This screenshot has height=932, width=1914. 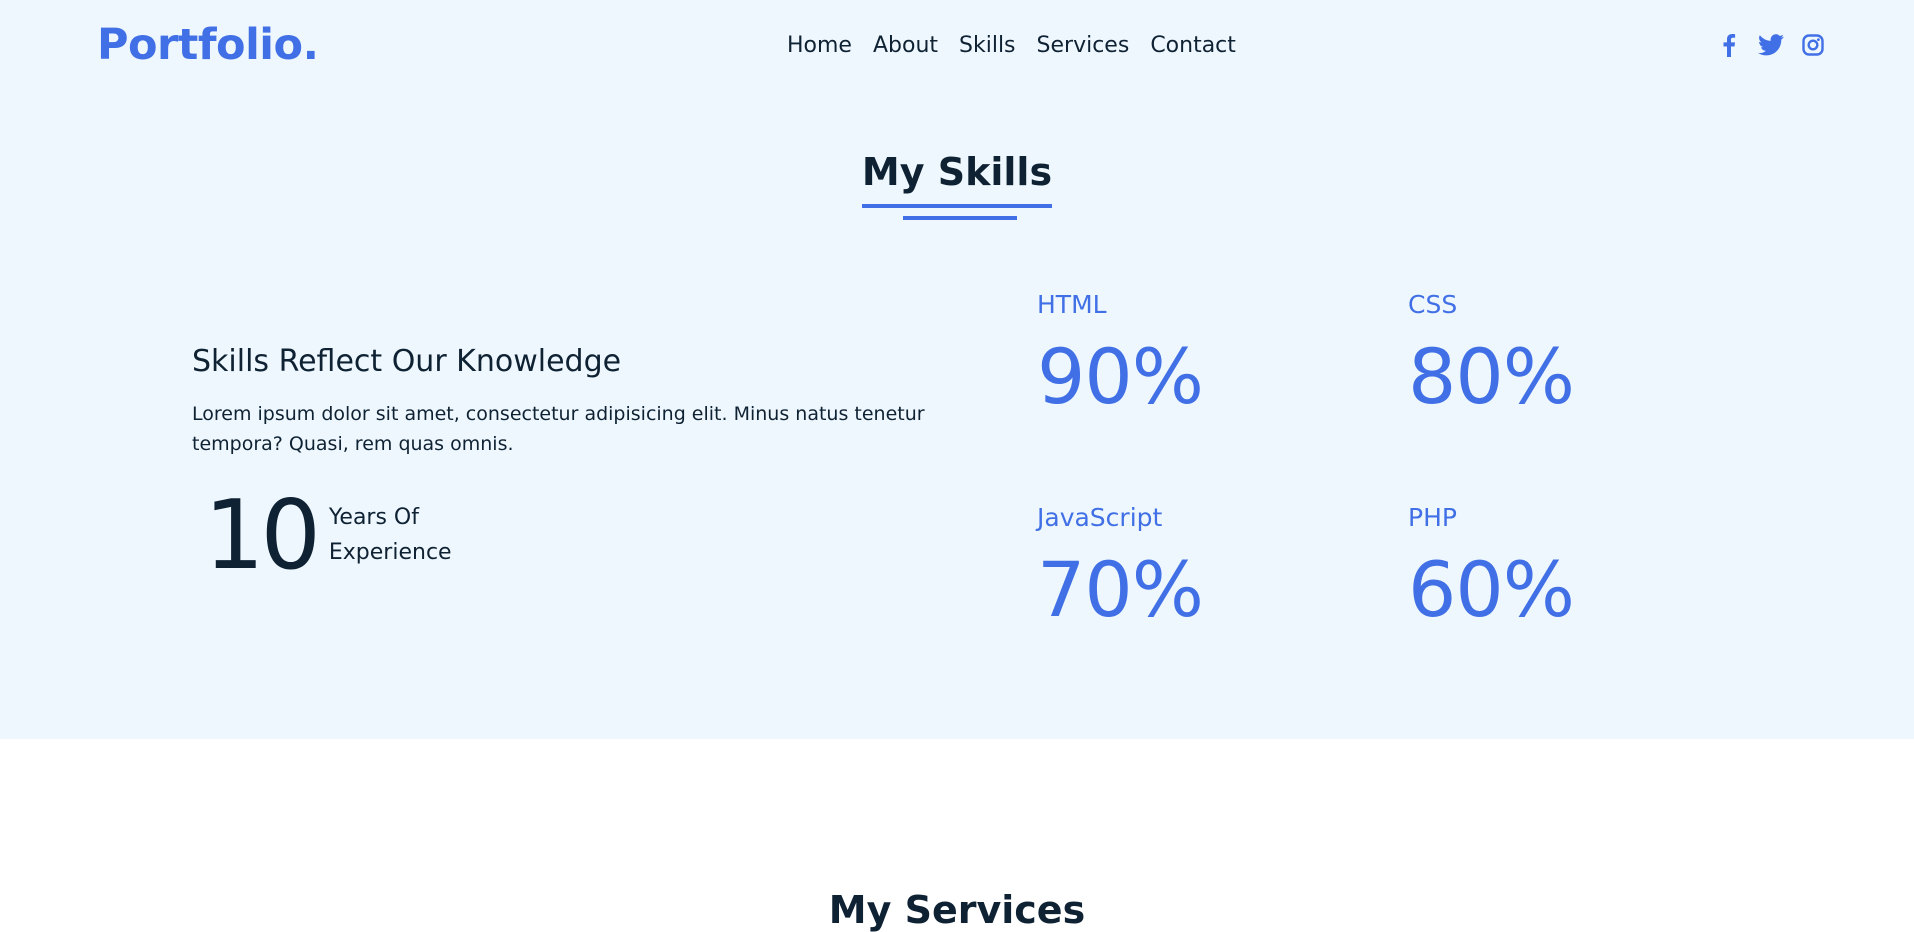 I want to click on skill-name: CSS, so click(x=1433, y=304).